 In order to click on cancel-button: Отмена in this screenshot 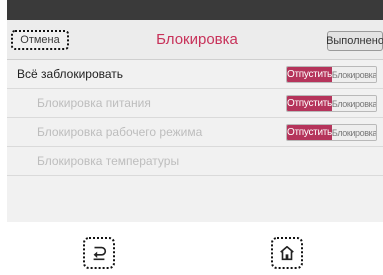, I will do `click(40, 40)`.